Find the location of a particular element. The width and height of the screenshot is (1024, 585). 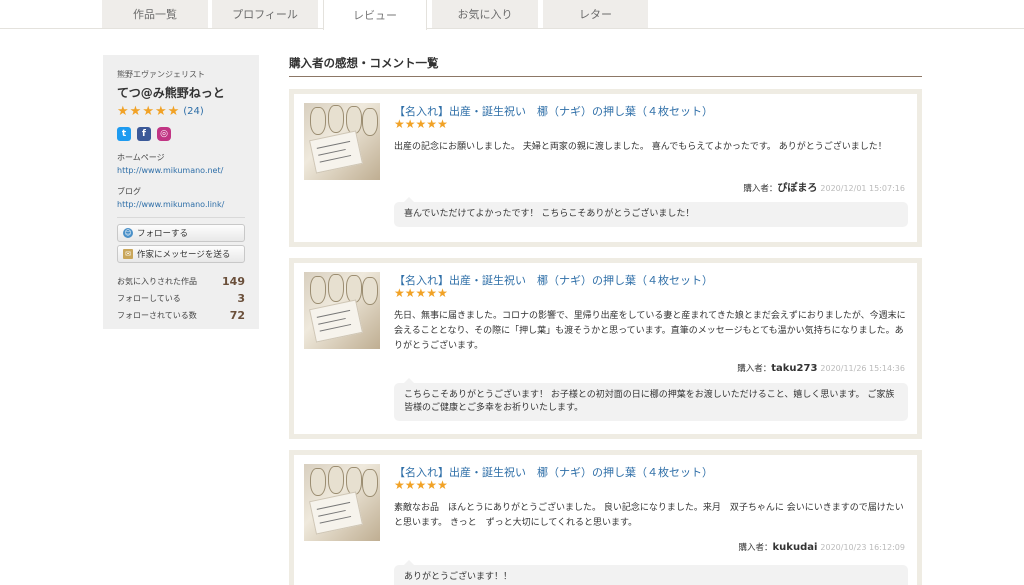

tab-letter: レター is located at coordinates (595, 14).